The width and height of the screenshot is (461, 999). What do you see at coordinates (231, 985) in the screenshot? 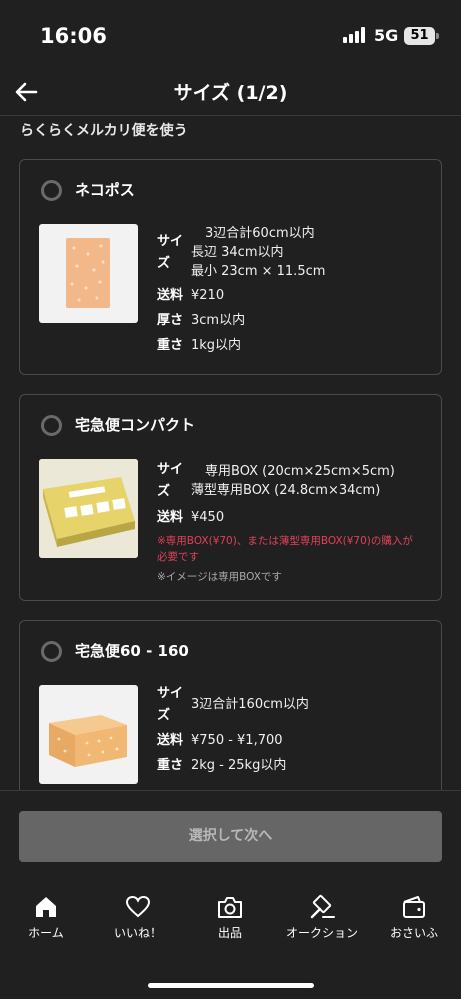
I see `home-indicator` at bounding box center [231, 985].